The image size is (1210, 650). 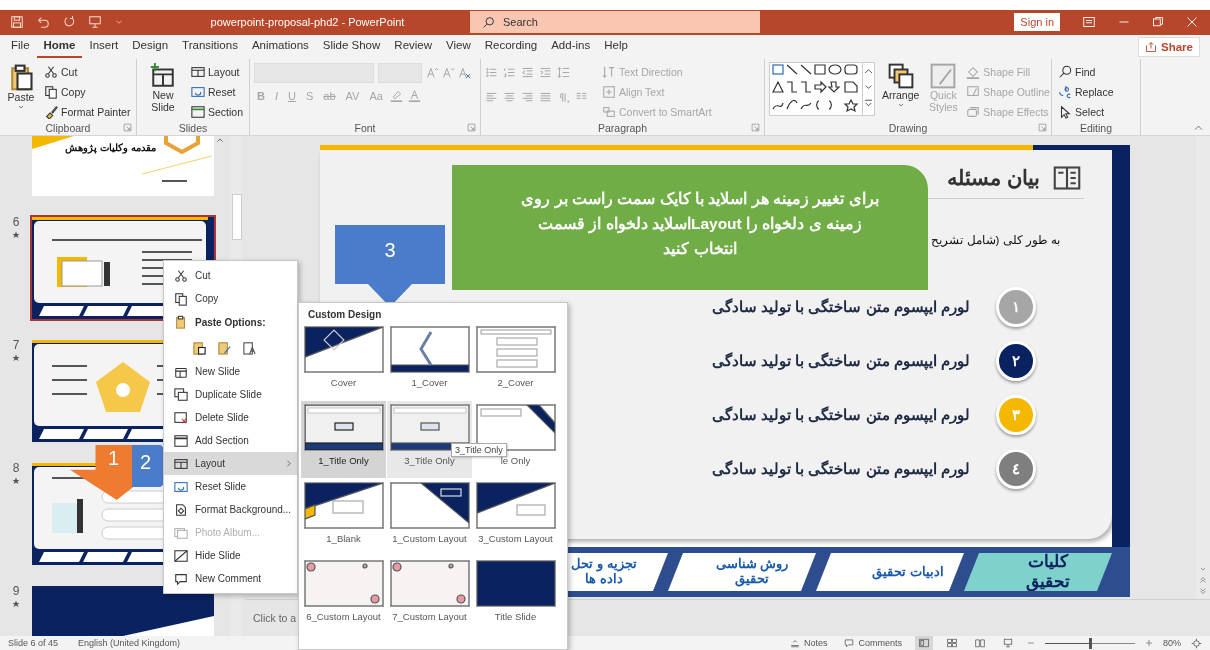 What do you see at coordinates (230, 417) in the screenshot?
I see `menu-item: Delete Slide` at bounding box center [230, 417].